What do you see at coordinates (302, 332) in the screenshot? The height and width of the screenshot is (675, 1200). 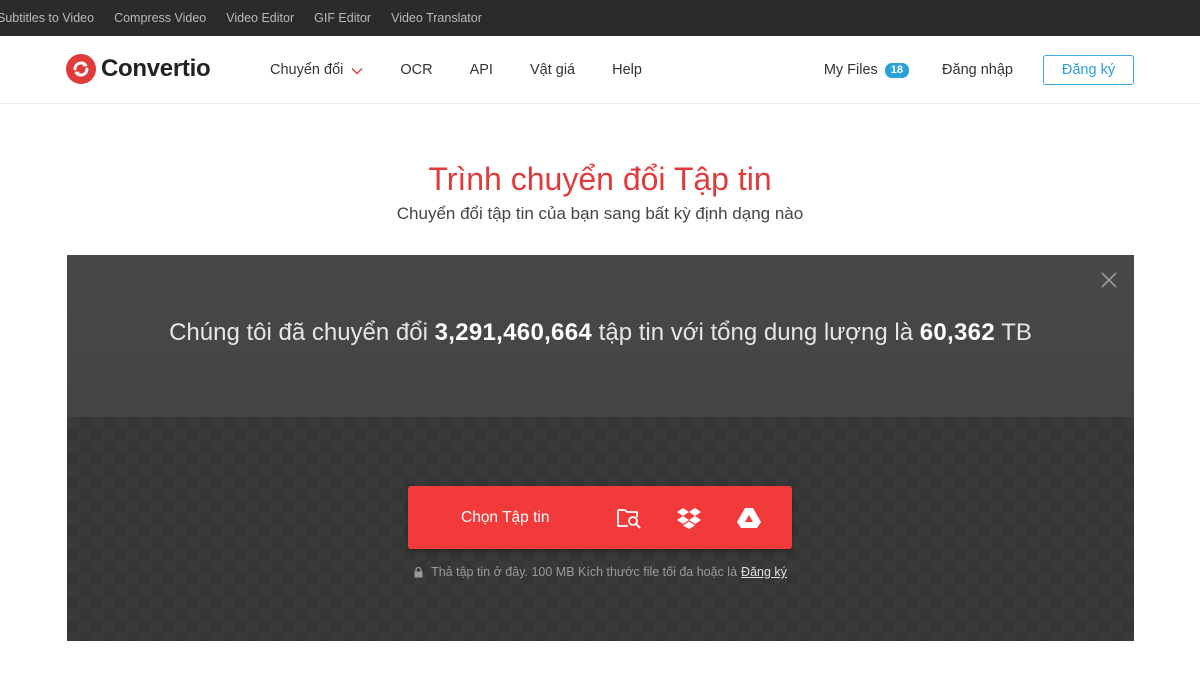 I see `stats-prefix: Chúng tôi đã chuyển đổi` at bounding box center [302, 332].